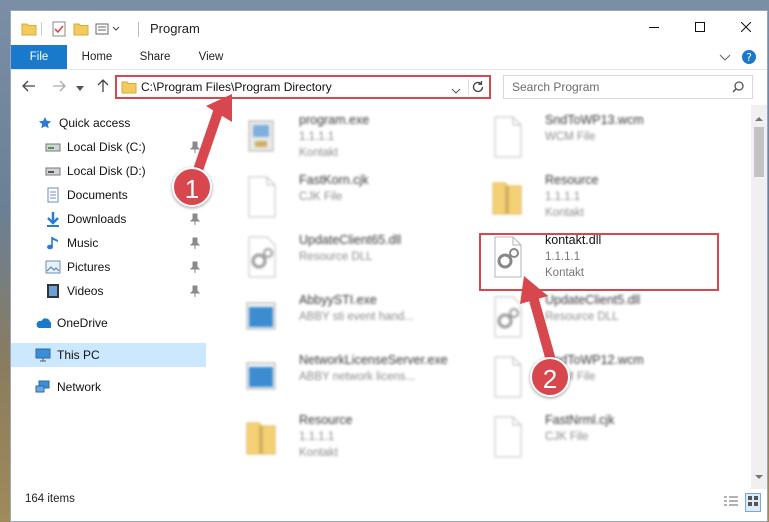  I want to click on close-icon, so click(746, 28).